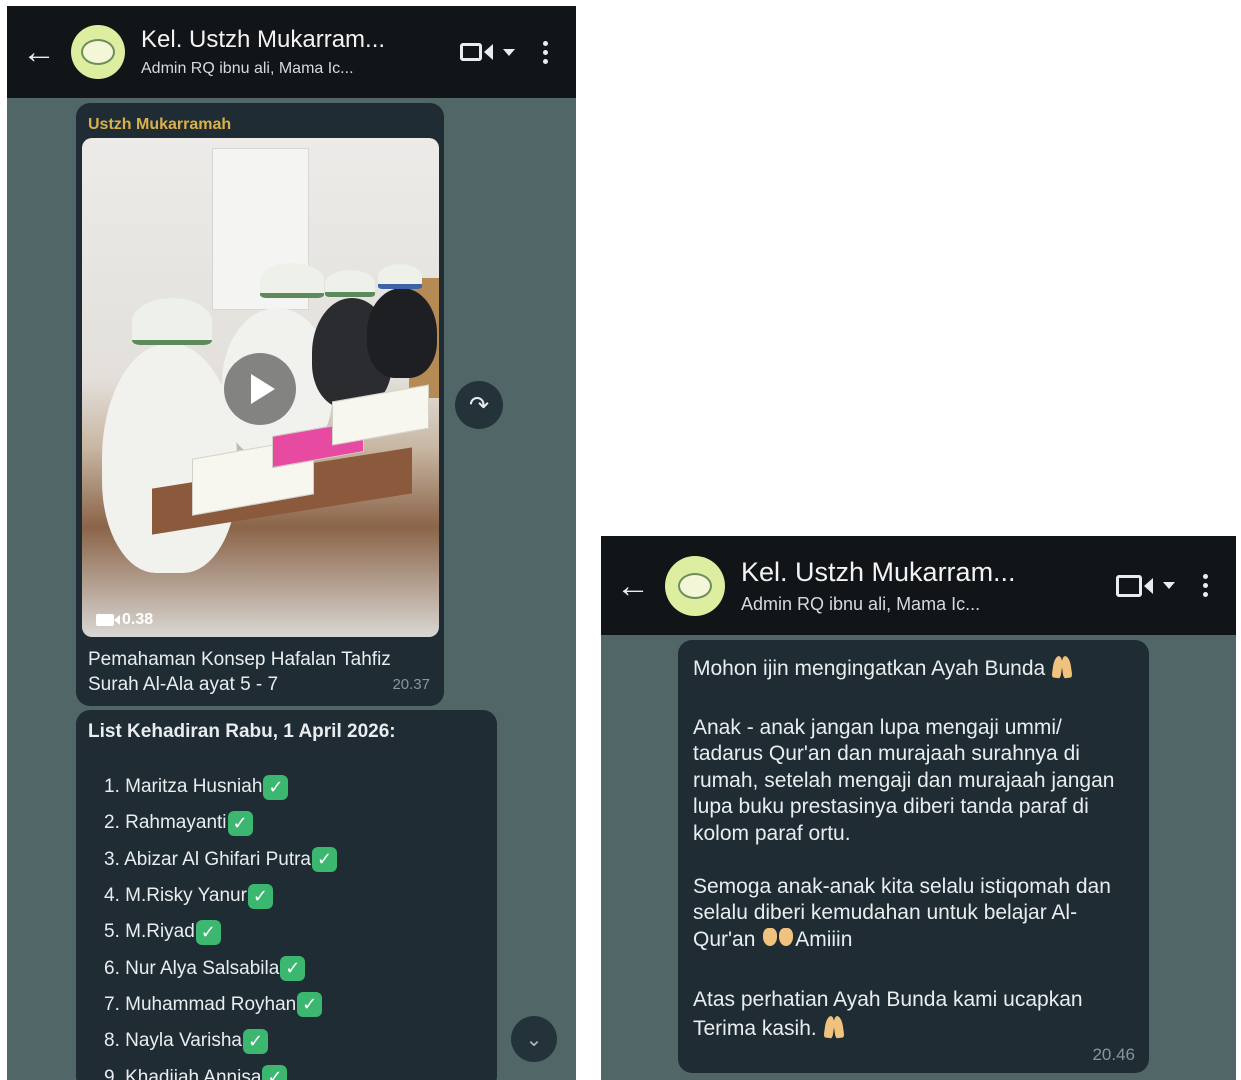 The width and height of the screenshot is (1241, 1080). Describe the element at coordinates (192, 968) in the screenshot. I see `attendee-name: 6. Nur Alya Salsabila` at that location.